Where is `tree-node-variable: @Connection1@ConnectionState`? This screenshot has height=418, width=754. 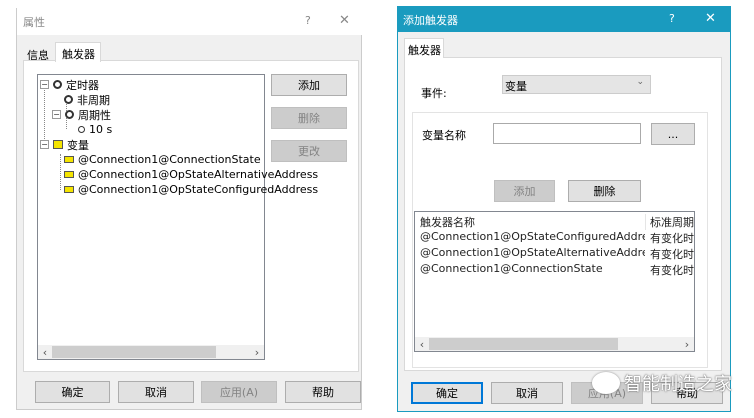 tree-node-variable: @Connection1@ConnectionState is located at coordinates (162, 159).